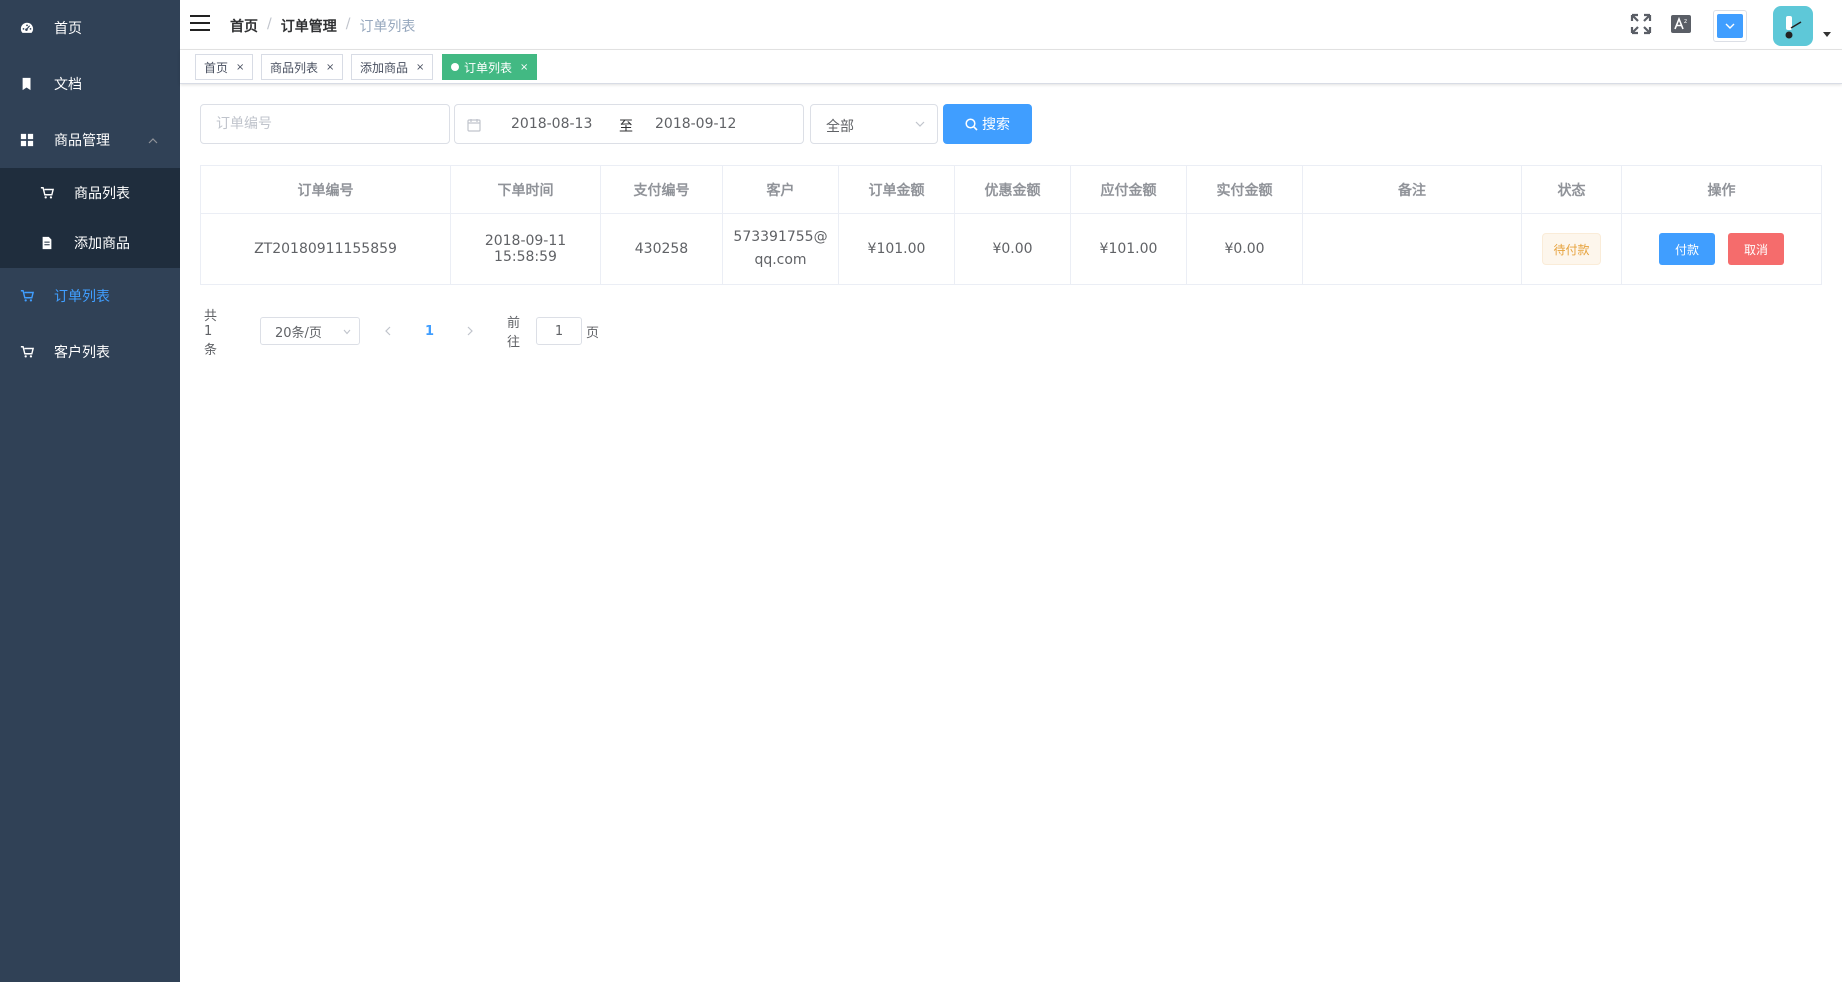 This screenshot has height=982, width=1842. Describe the element at coordinates (1412, 249) in the screenshot. I see `remark-cell` at that location.